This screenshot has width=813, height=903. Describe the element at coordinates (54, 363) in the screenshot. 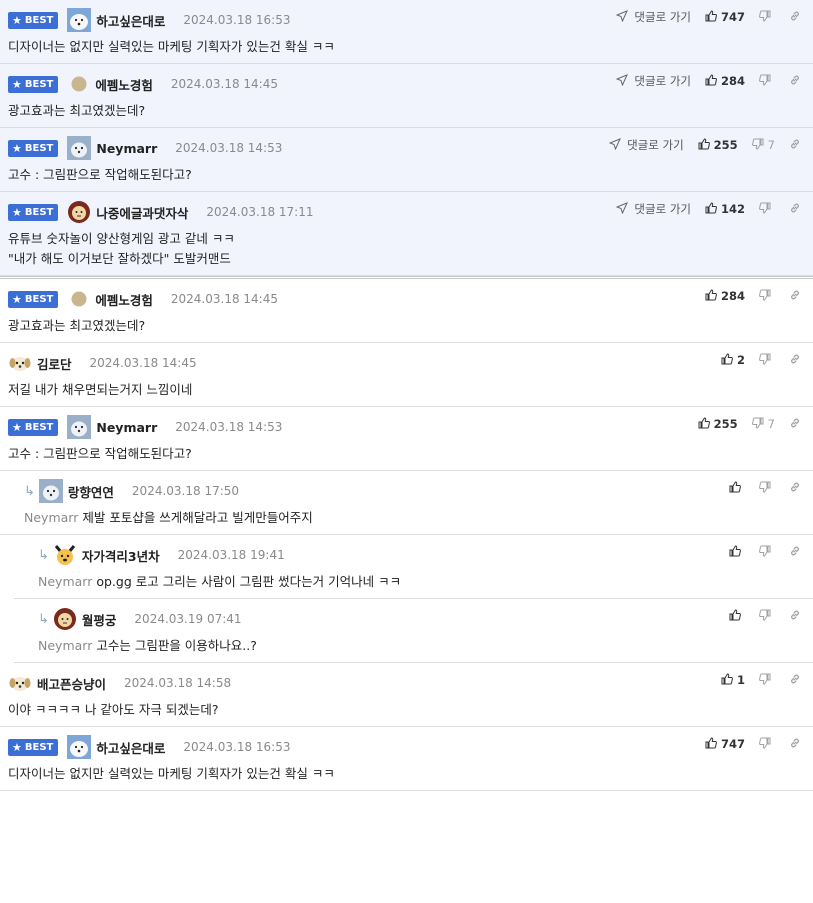

I see `nickname: 김로단` at that location.